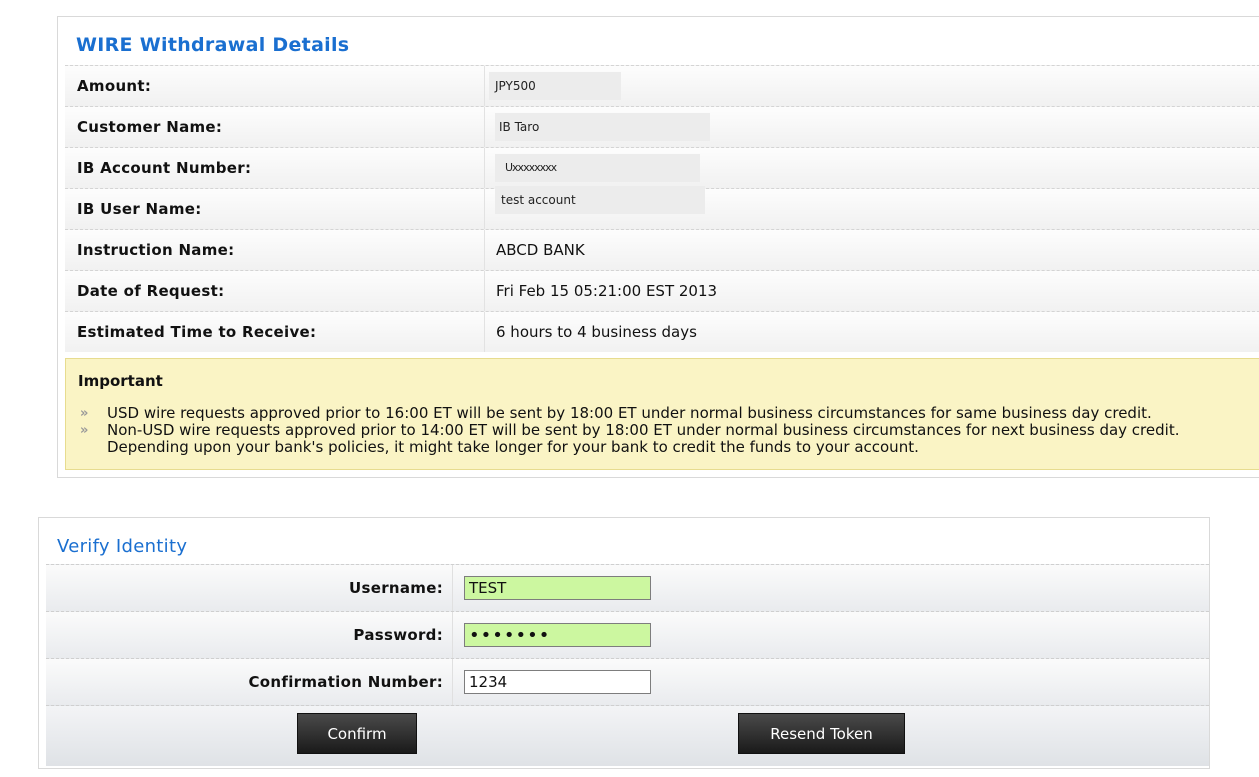 This screenshot has width=1259, height=777. Describe the element at coordinates (122, 546) in the screenshot. I see `verify-identity-title: Verify Identity` at that location.